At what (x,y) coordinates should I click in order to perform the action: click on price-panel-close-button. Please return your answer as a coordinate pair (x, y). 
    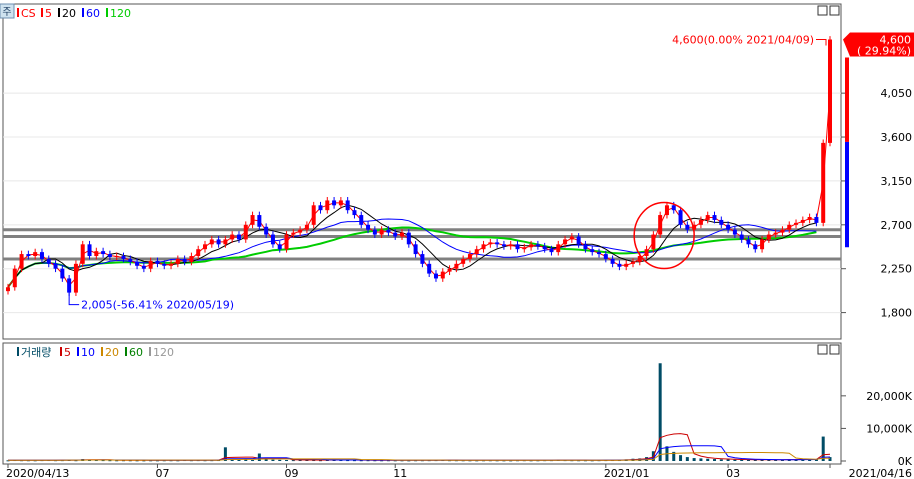
    Looking at the image, I should click on (834, 10).